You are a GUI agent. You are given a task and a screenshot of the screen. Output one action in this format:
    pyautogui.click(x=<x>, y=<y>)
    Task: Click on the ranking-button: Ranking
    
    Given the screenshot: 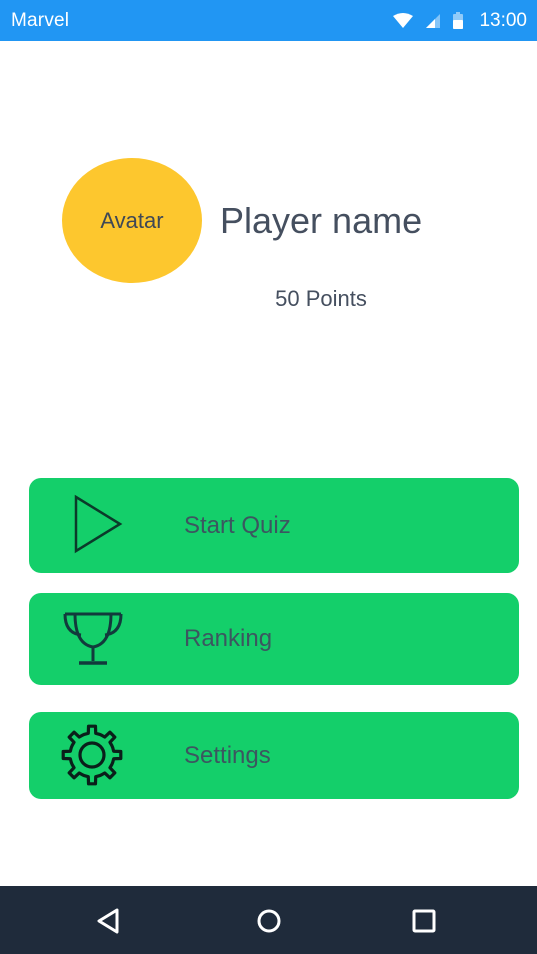 What is the action you would take?
    pyautogui.click(x=274, y=639)
    